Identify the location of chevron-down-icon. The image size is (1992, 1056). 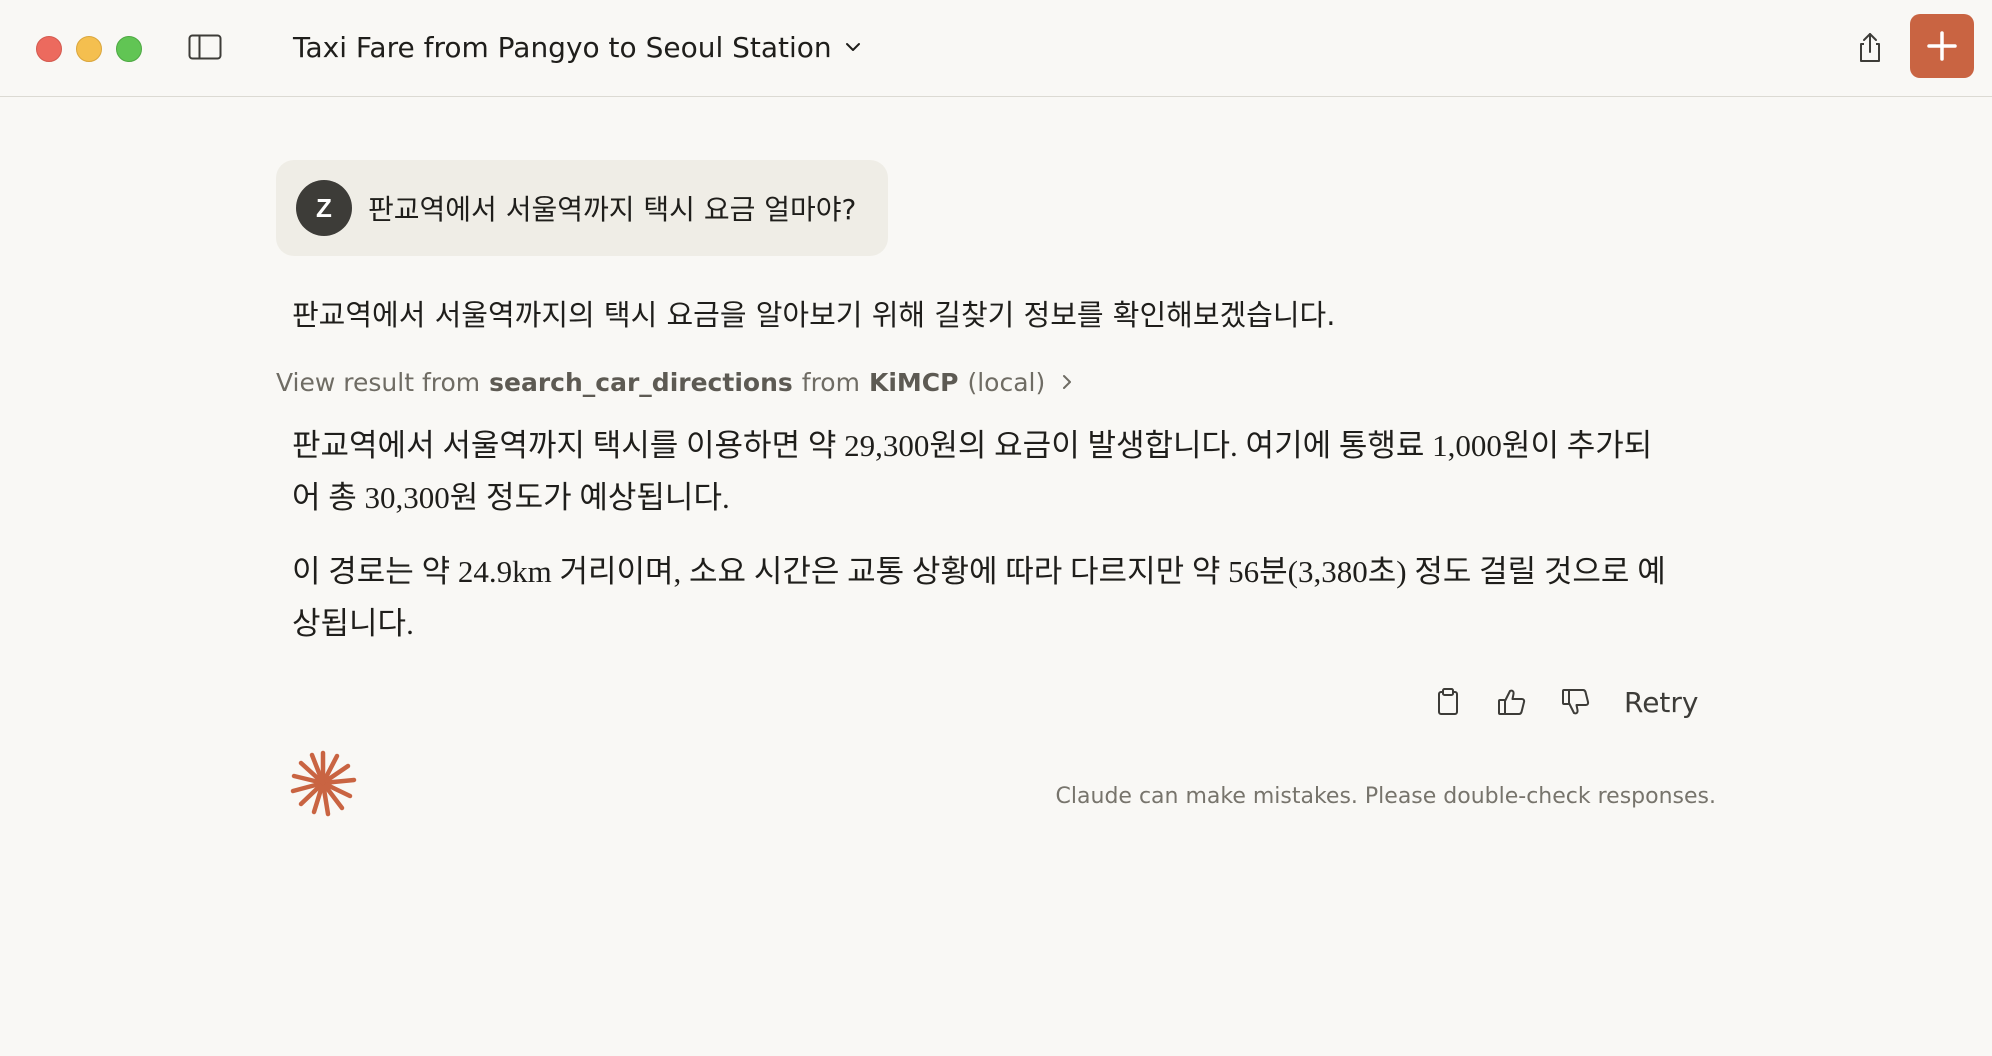
(852, 47).